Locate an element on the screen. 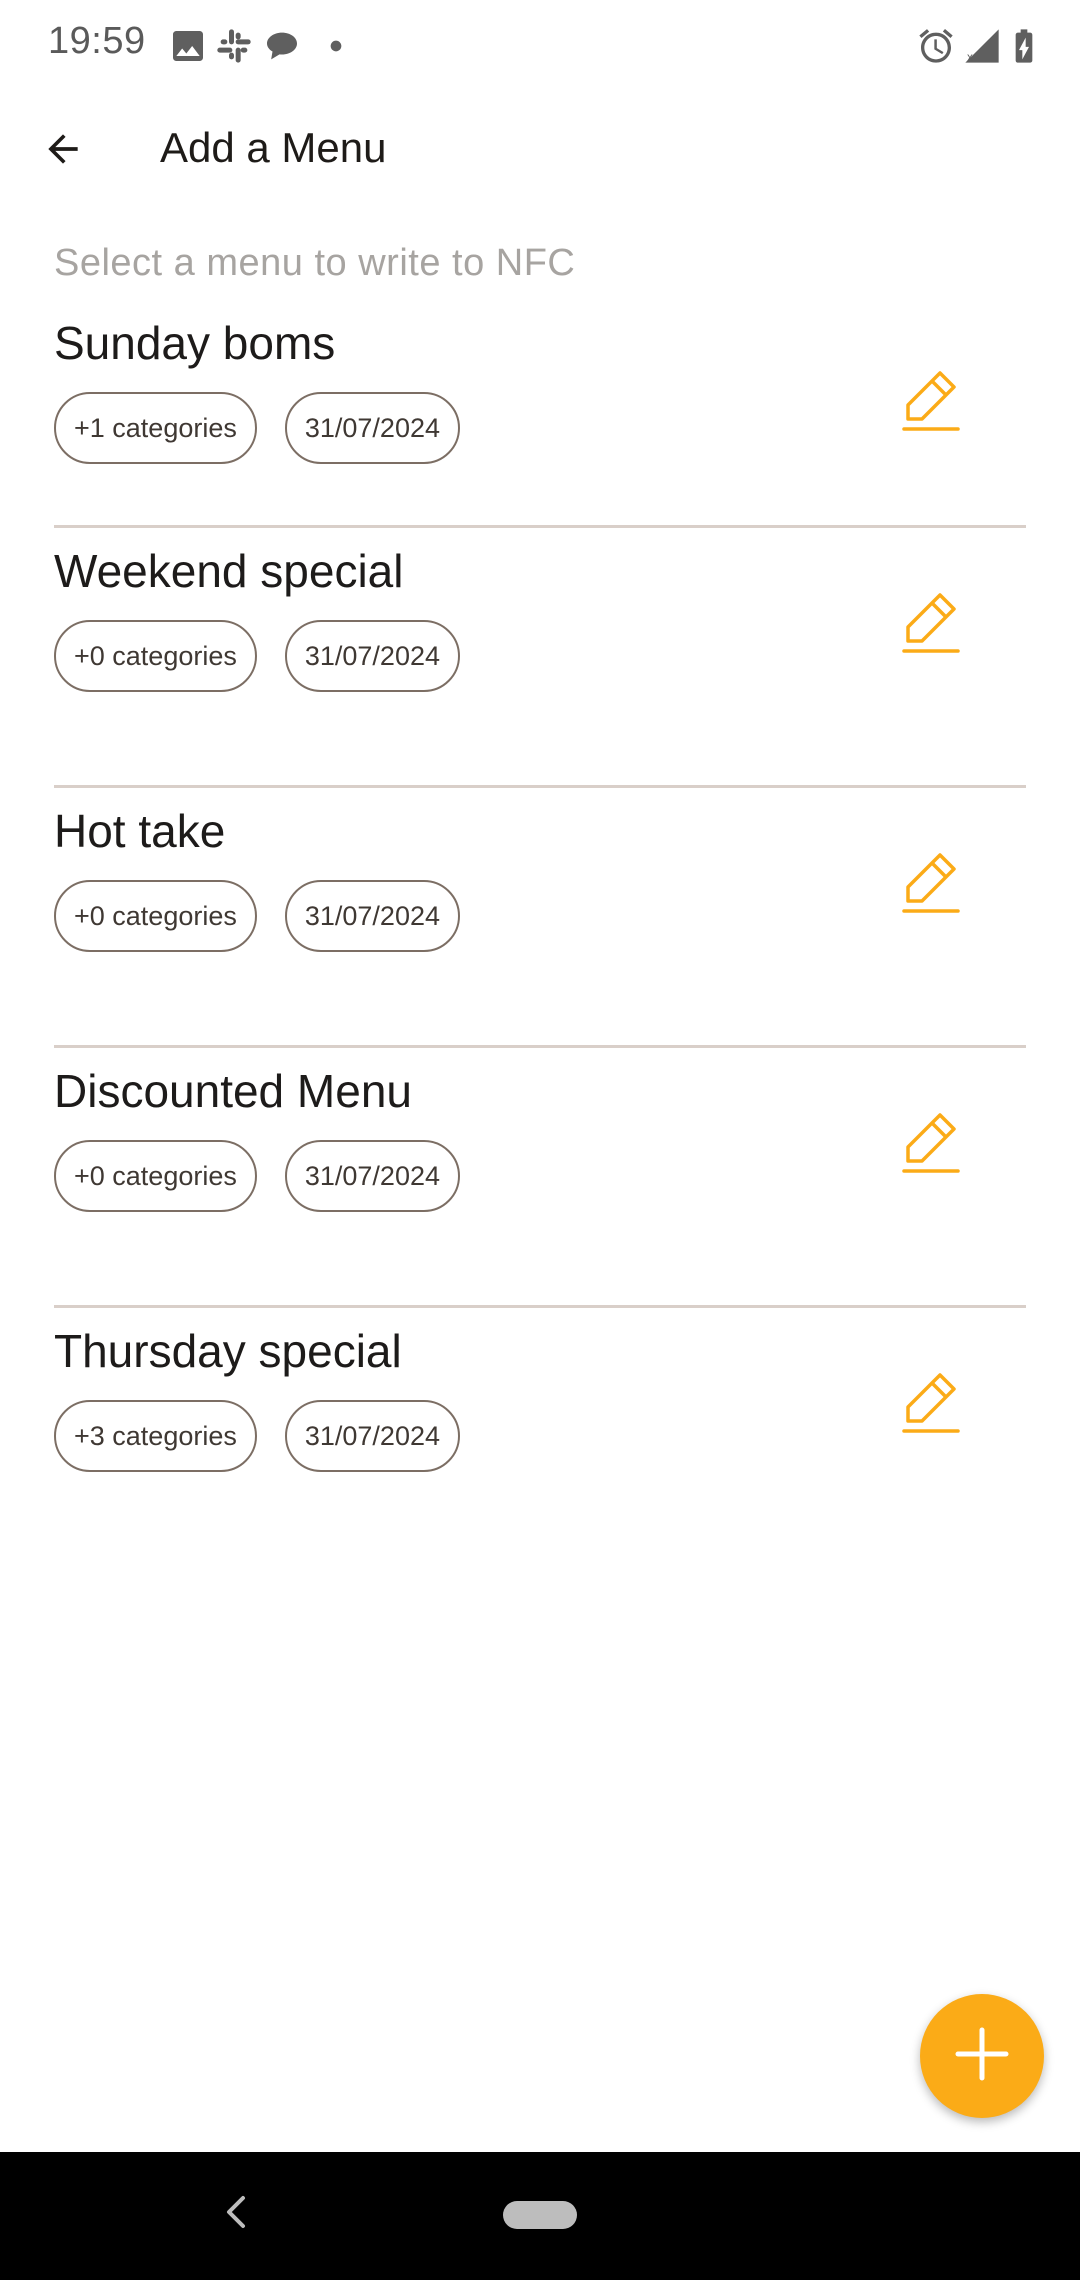 The height and width of the screenshot is (2280, 1080). system-back-button is located at coordinates (236, 2214).